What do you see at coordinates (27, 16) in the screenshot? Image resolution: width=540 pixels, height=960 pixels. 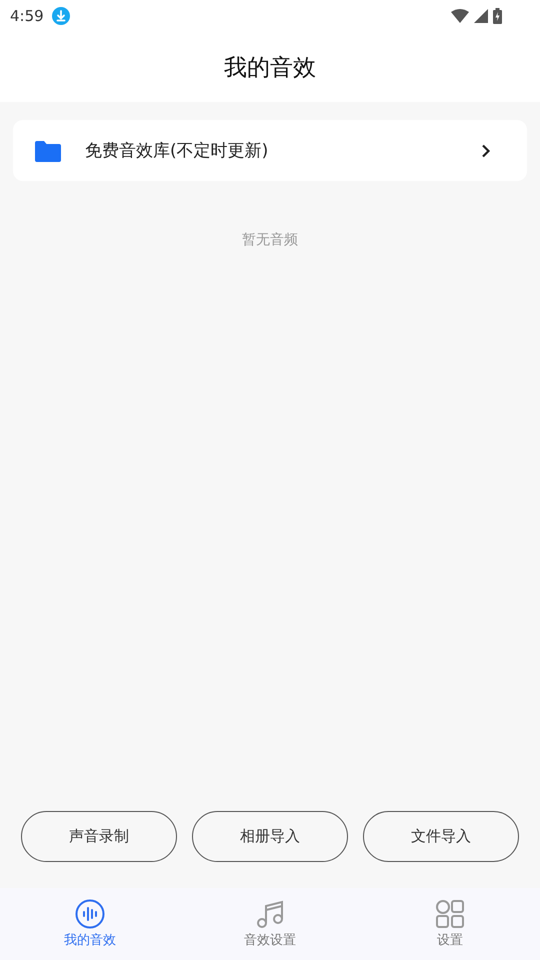 I see `status-time: 4:59` at bounding box center [27, 16].